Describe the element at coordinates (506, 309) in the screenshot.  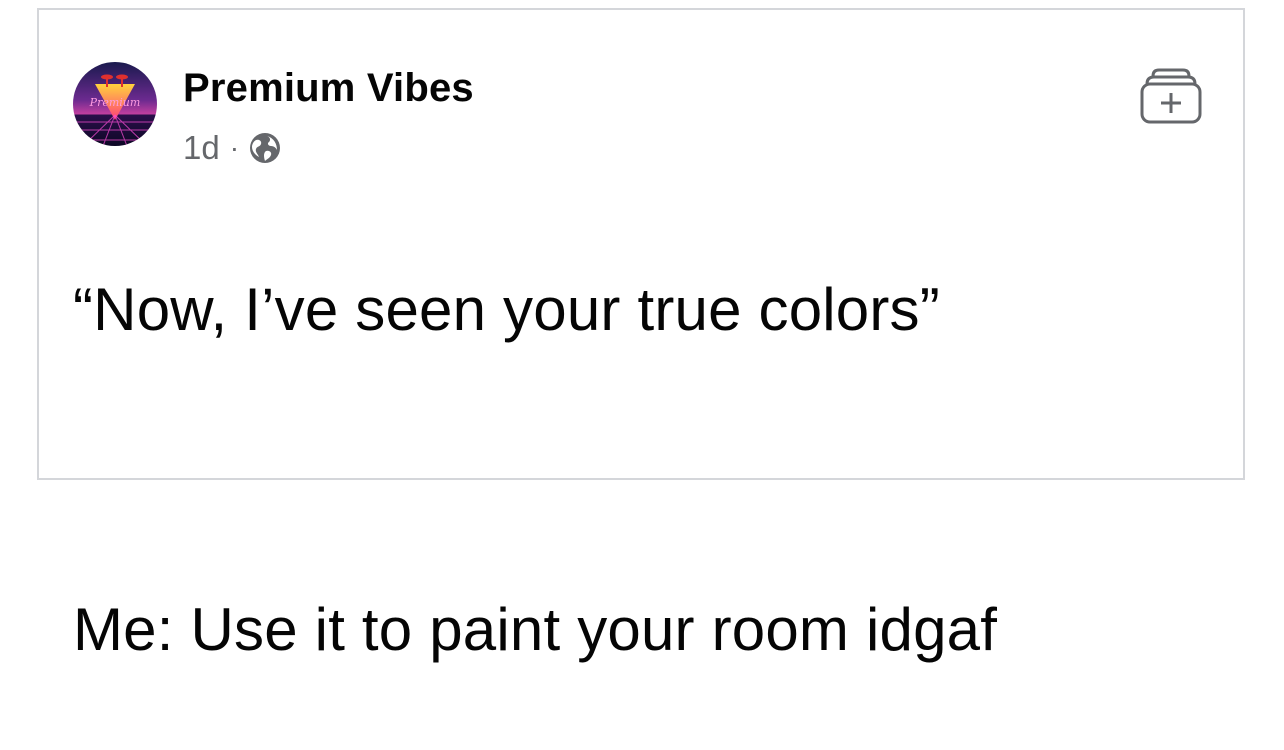
I see `post-line-quote: “Now, I’ve seen your true colors”` at that location.